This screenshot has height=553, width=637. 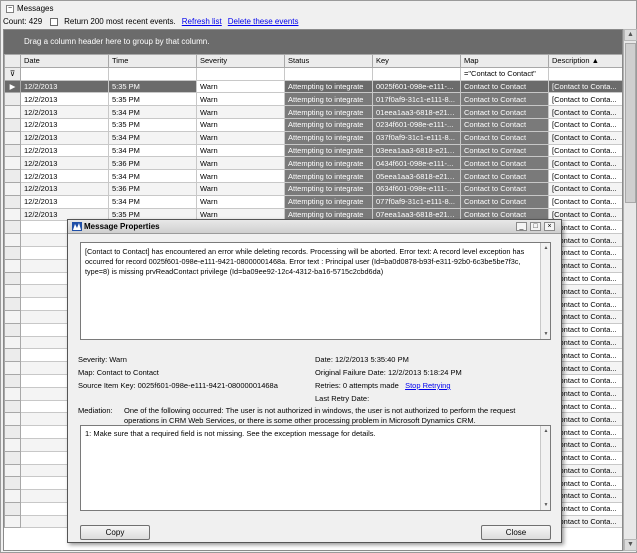 I want to click on column-header-key: Key, so click(x=416, y=61).